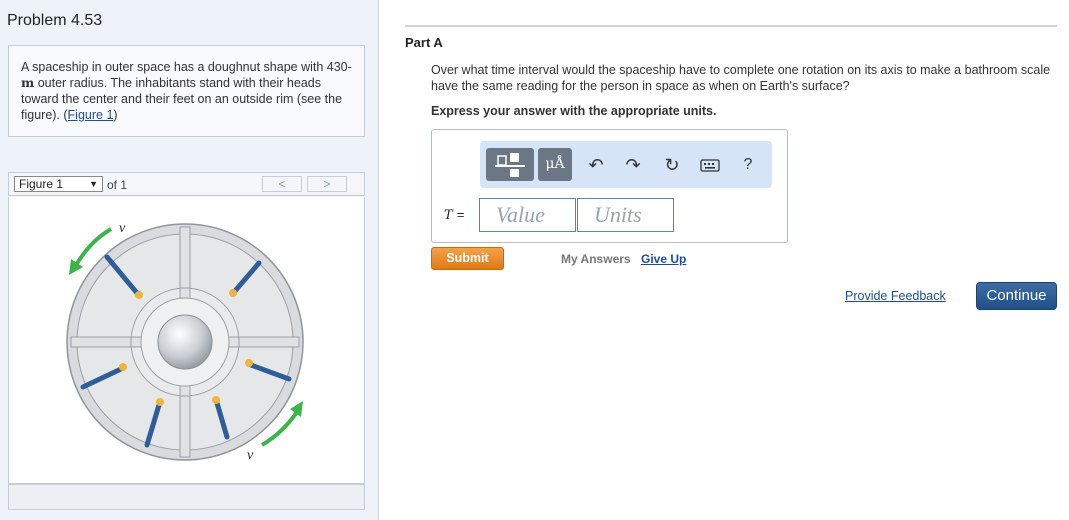  Describe the element at coordinates (672, 165) in the screenshot. I see `reset-icon: ↻` at that location.